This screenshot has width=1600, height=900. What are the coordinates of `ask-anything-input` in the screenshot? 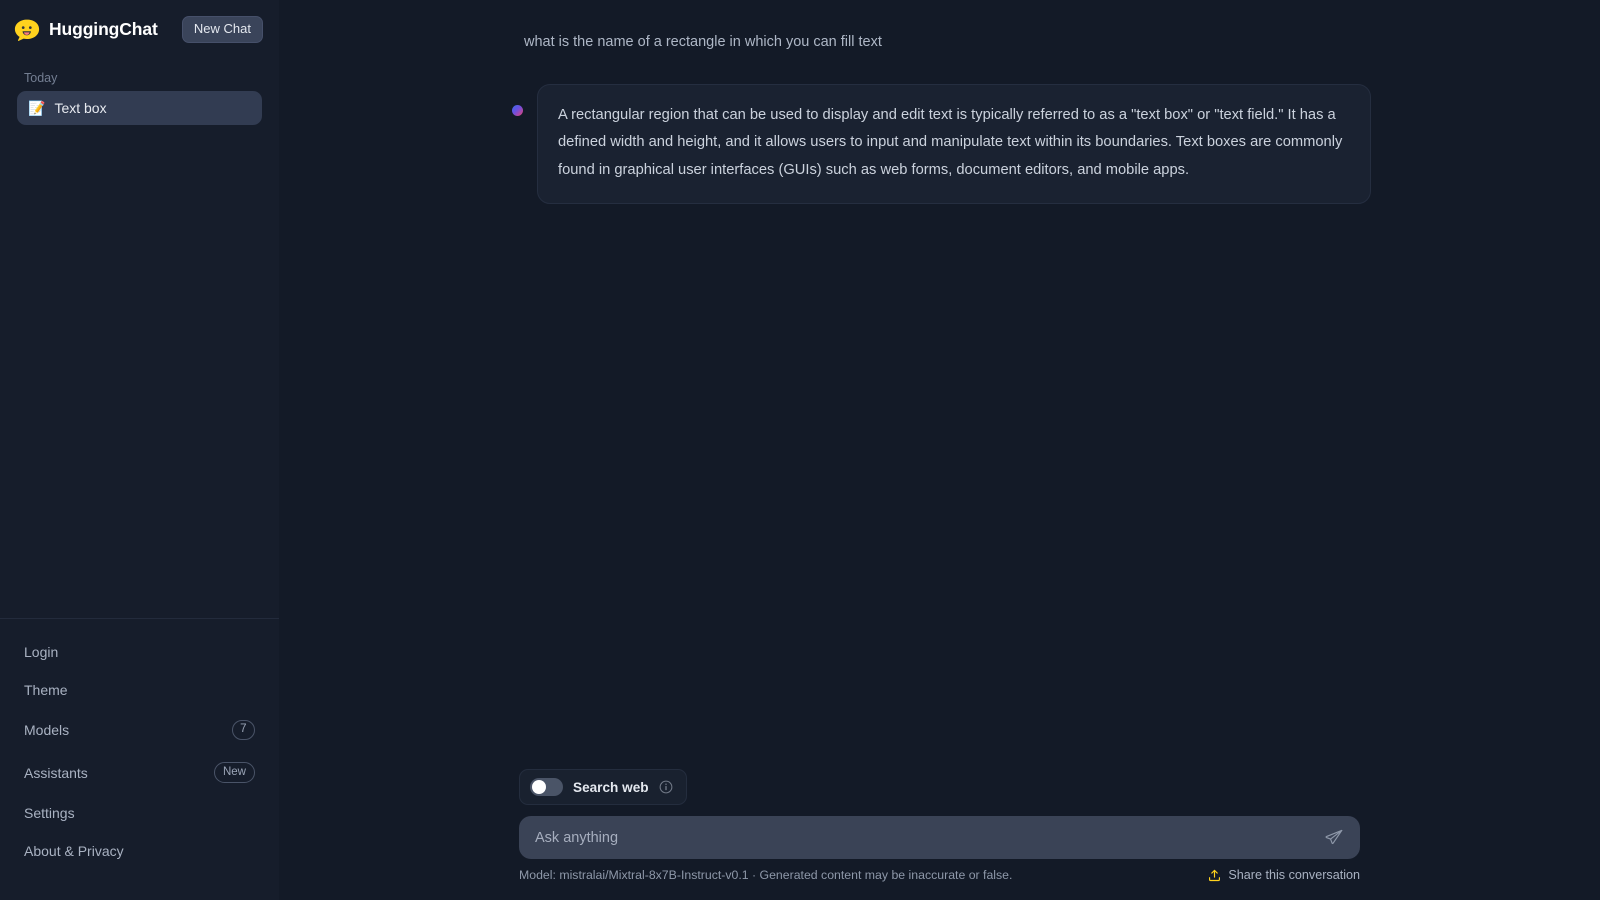 It's located at (928, 837).